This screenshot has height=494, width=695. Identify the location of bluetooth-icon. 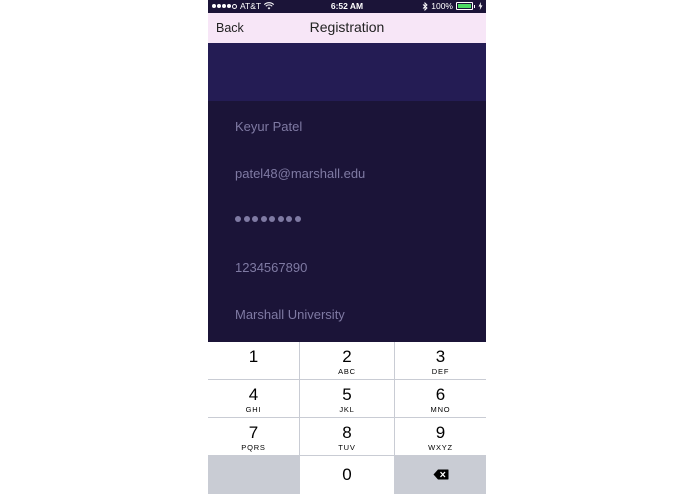
(425, 6).